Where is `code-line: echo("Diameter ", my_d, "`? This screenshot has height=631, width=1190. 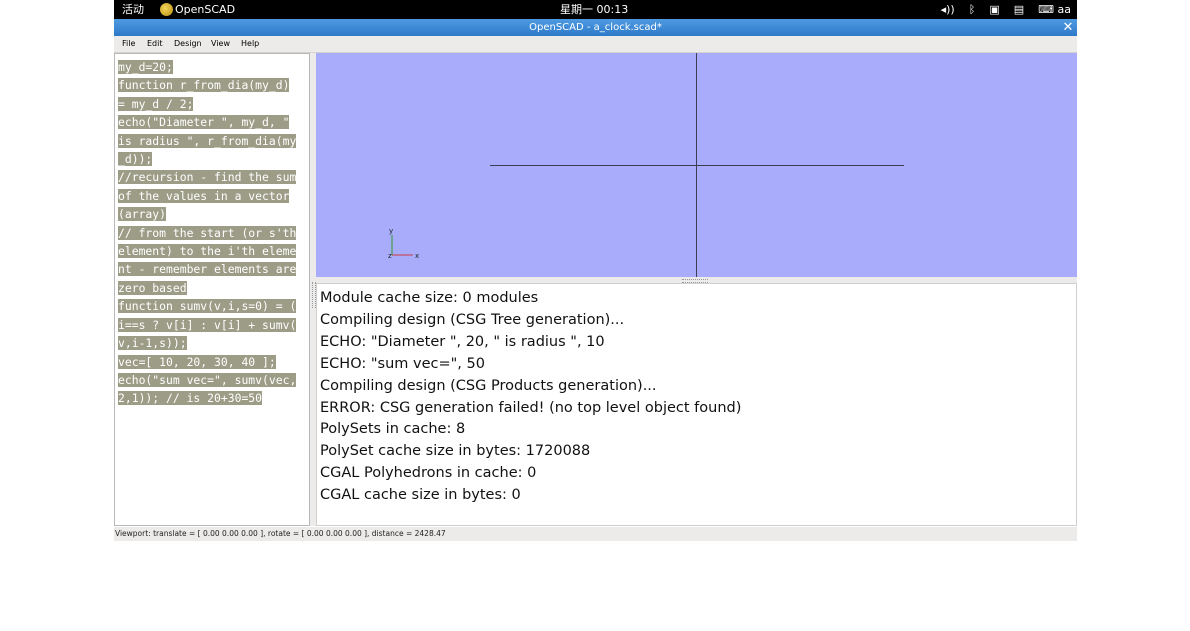
code-line: echo("Diameter ", my_d, " is located at coordinates (204, 122).